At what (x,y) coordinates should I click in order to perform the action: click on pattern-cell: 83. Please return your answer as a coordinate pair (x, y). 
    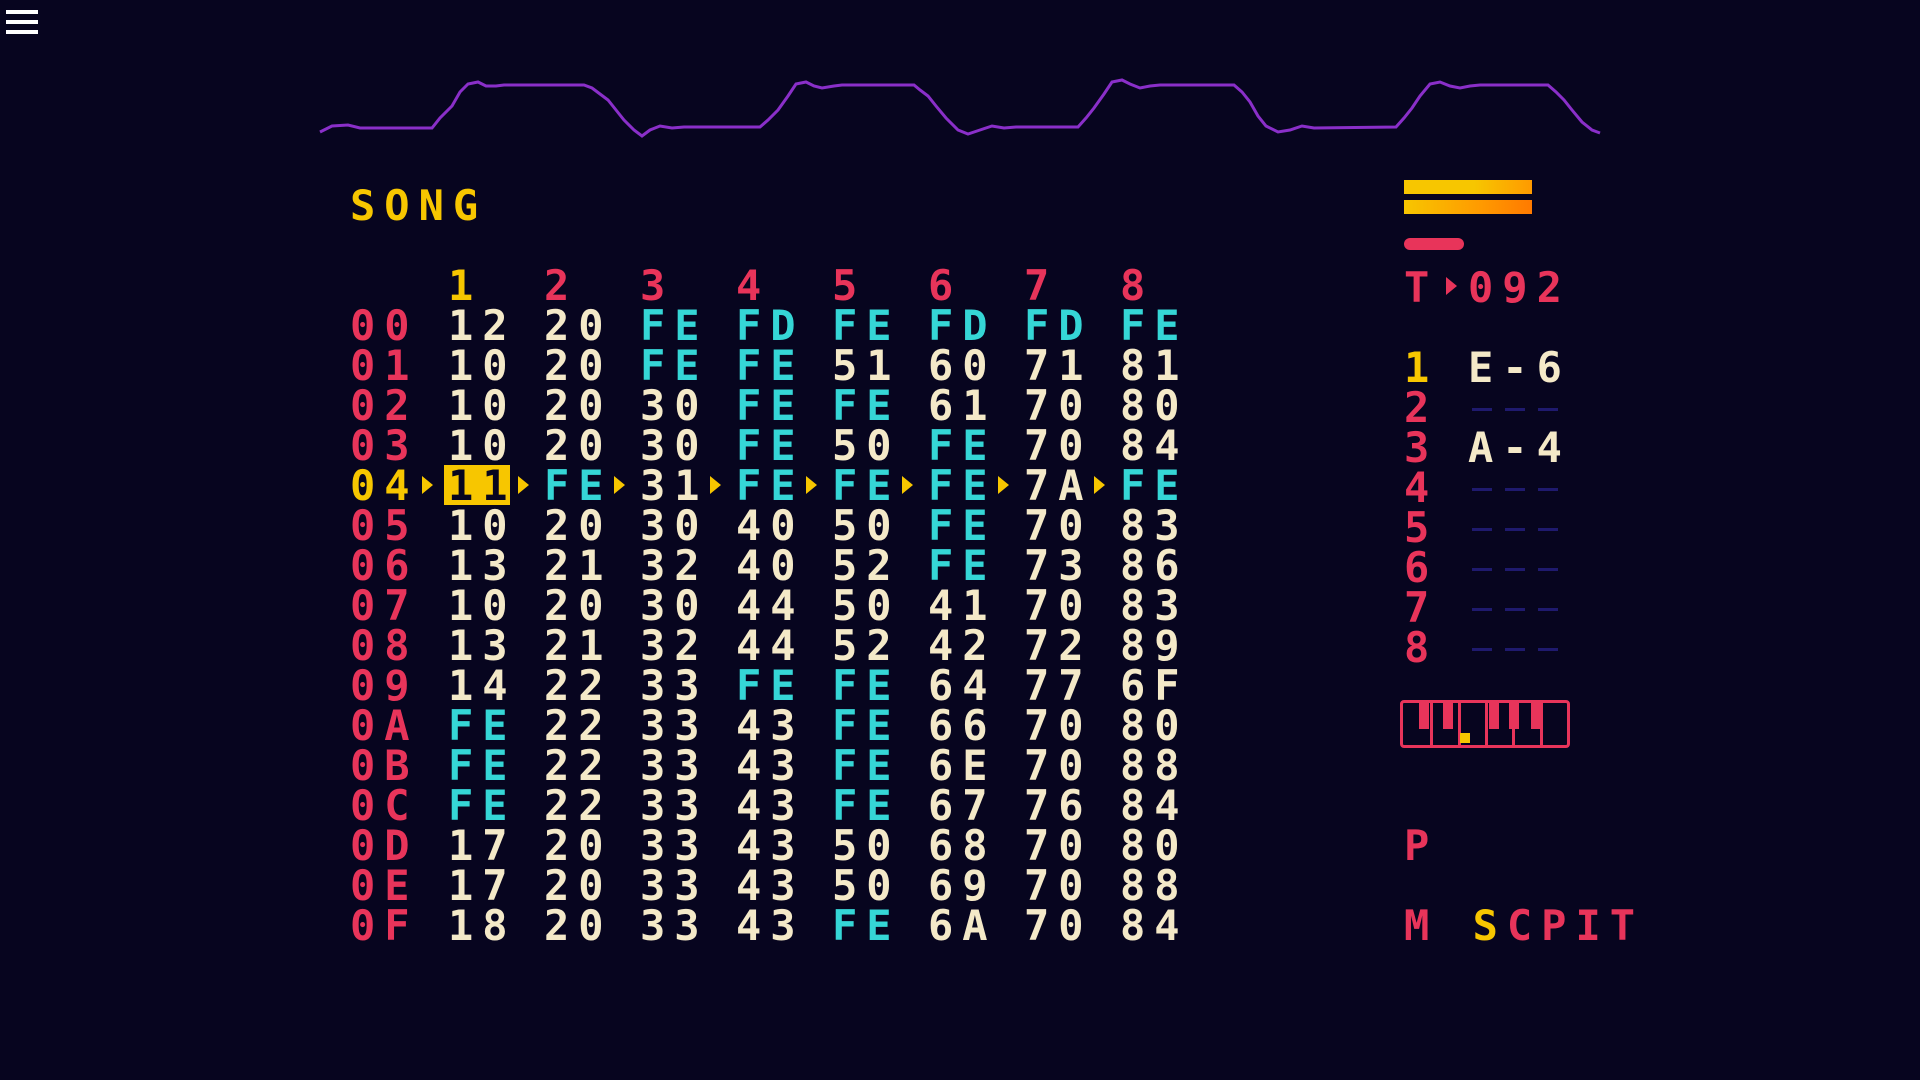
    Looking at the image, I should click on (1160, 606).